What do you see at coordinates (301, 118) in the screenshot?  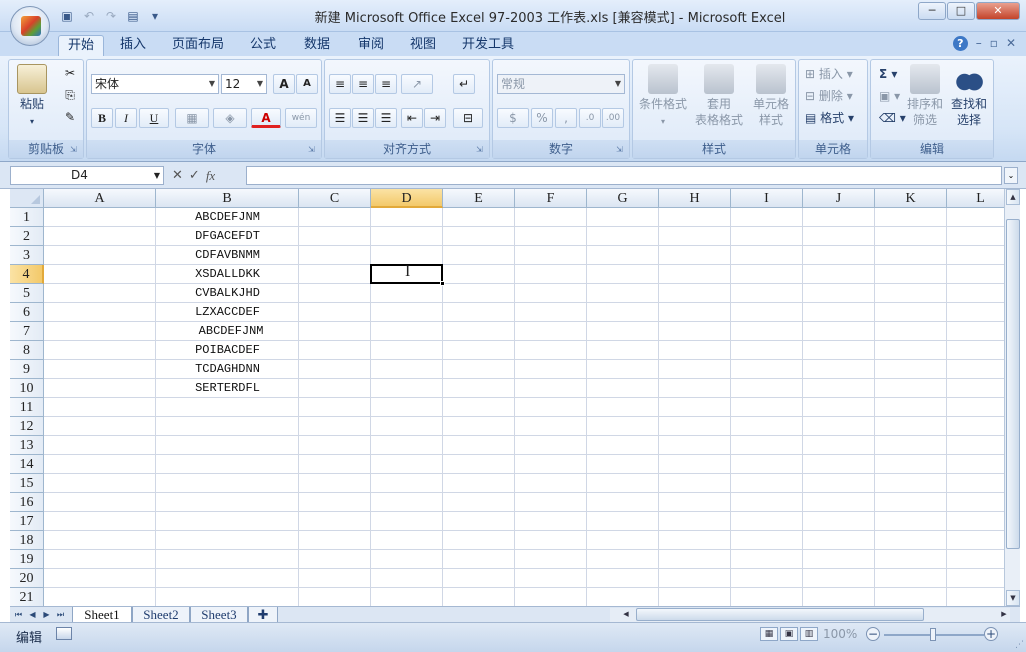 I see `phonetic-button: wén` at bounding box center [301, 118].